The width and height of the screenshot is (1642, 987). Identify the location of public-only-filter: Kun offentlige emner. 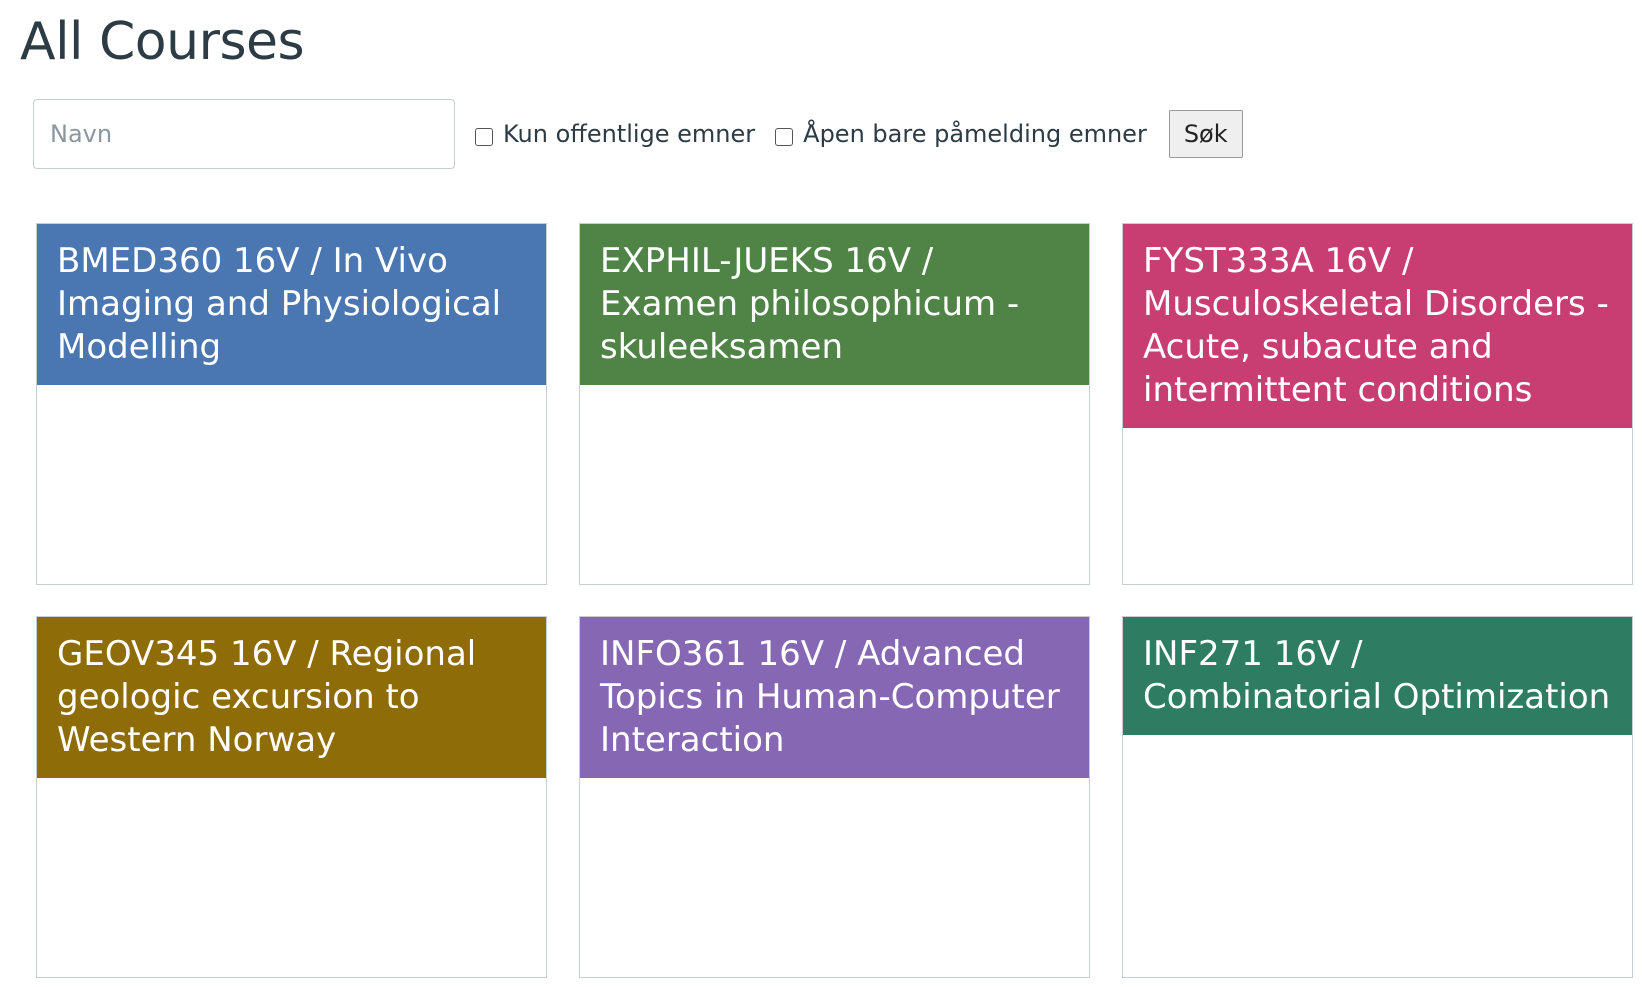
(615, 134).